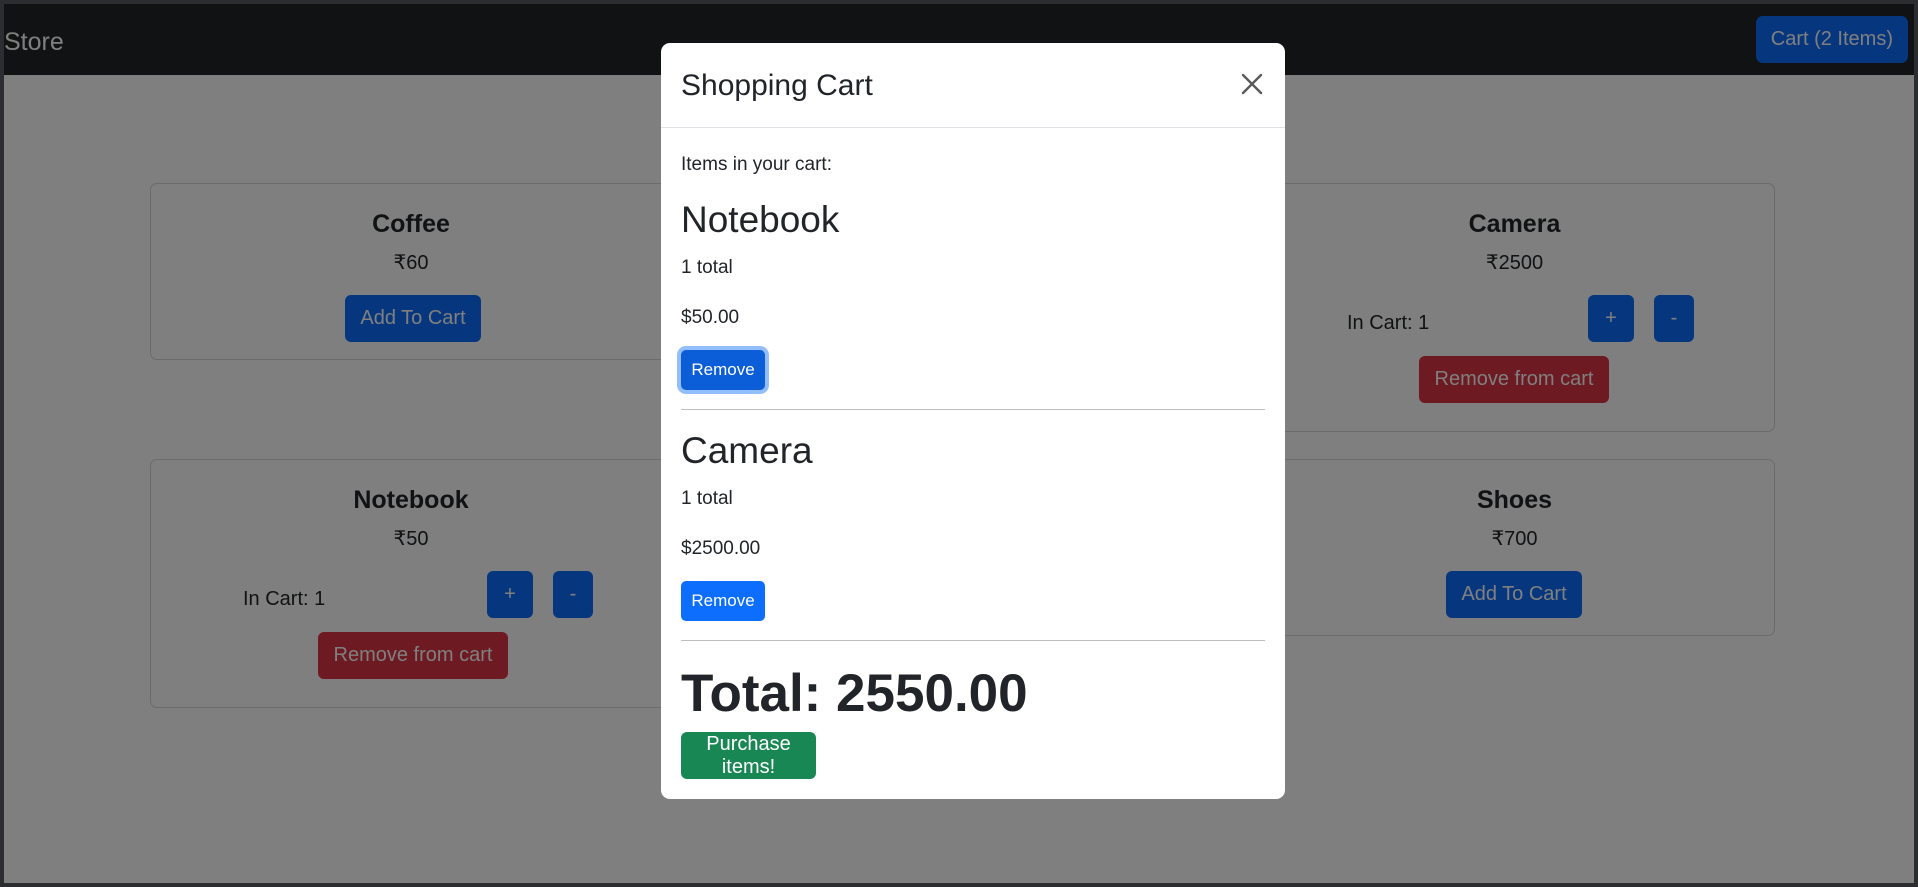 The width and height of the screenshot is (1918, 887). I want to click on cart-item-name: Camera, so click(747, 450).